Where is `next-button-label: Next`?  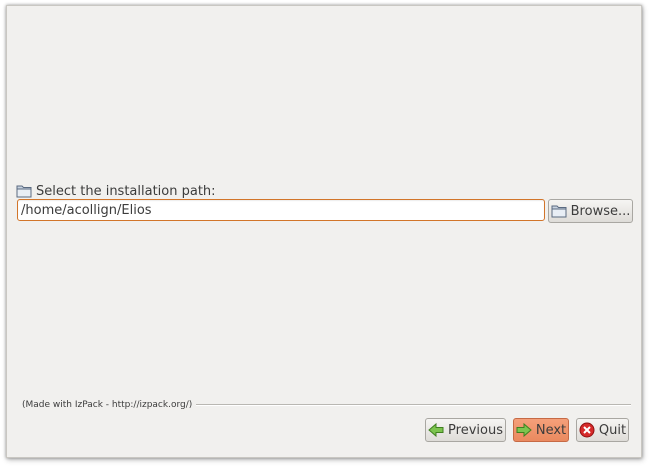
next-button-label: Next is located at coordinates (551, 430).